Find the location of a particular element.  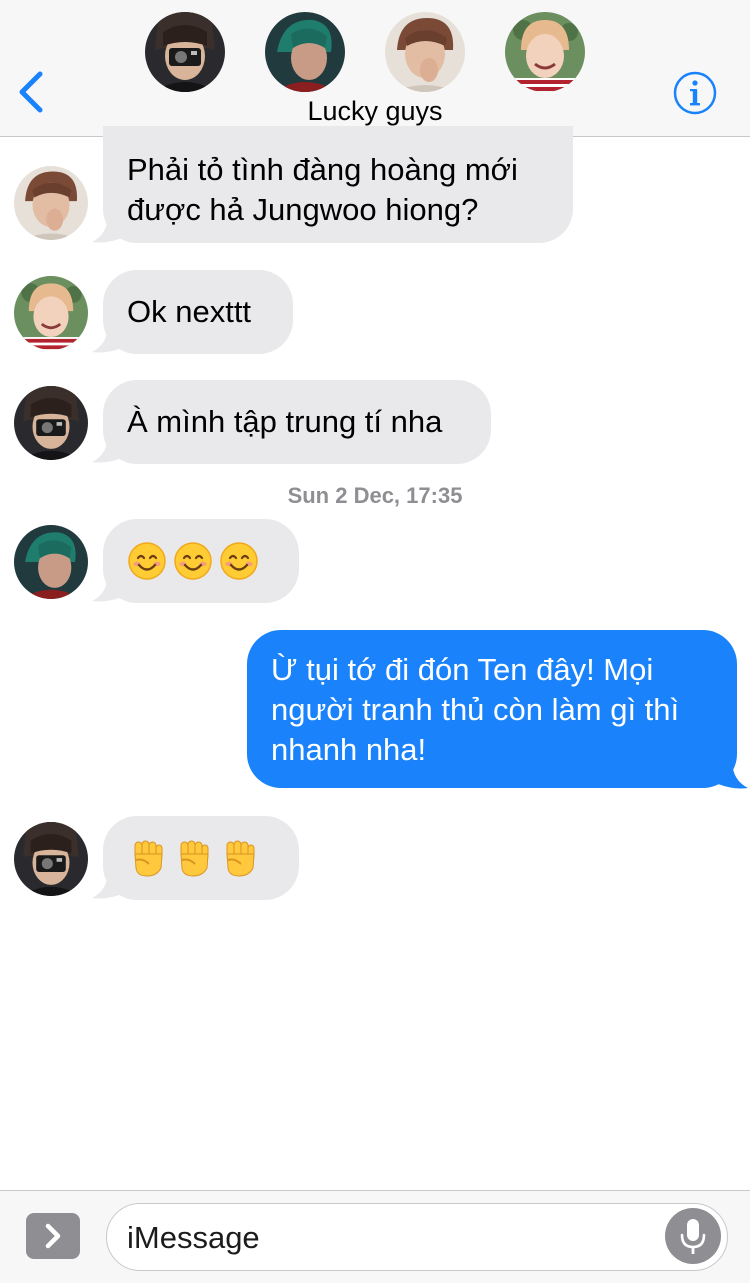

microphone-icon is located at coordinates (693, 1236).